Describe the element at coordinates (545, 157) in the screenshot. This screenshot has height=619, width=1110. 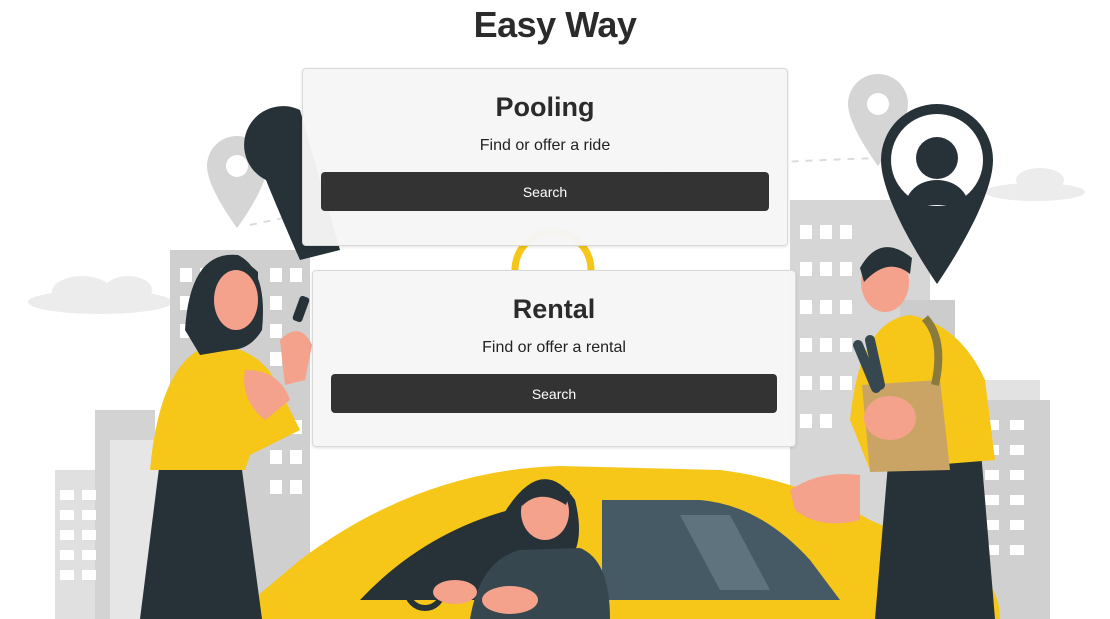
I see `pooling-card: Pooling Find or offer a ride Search` at that location.